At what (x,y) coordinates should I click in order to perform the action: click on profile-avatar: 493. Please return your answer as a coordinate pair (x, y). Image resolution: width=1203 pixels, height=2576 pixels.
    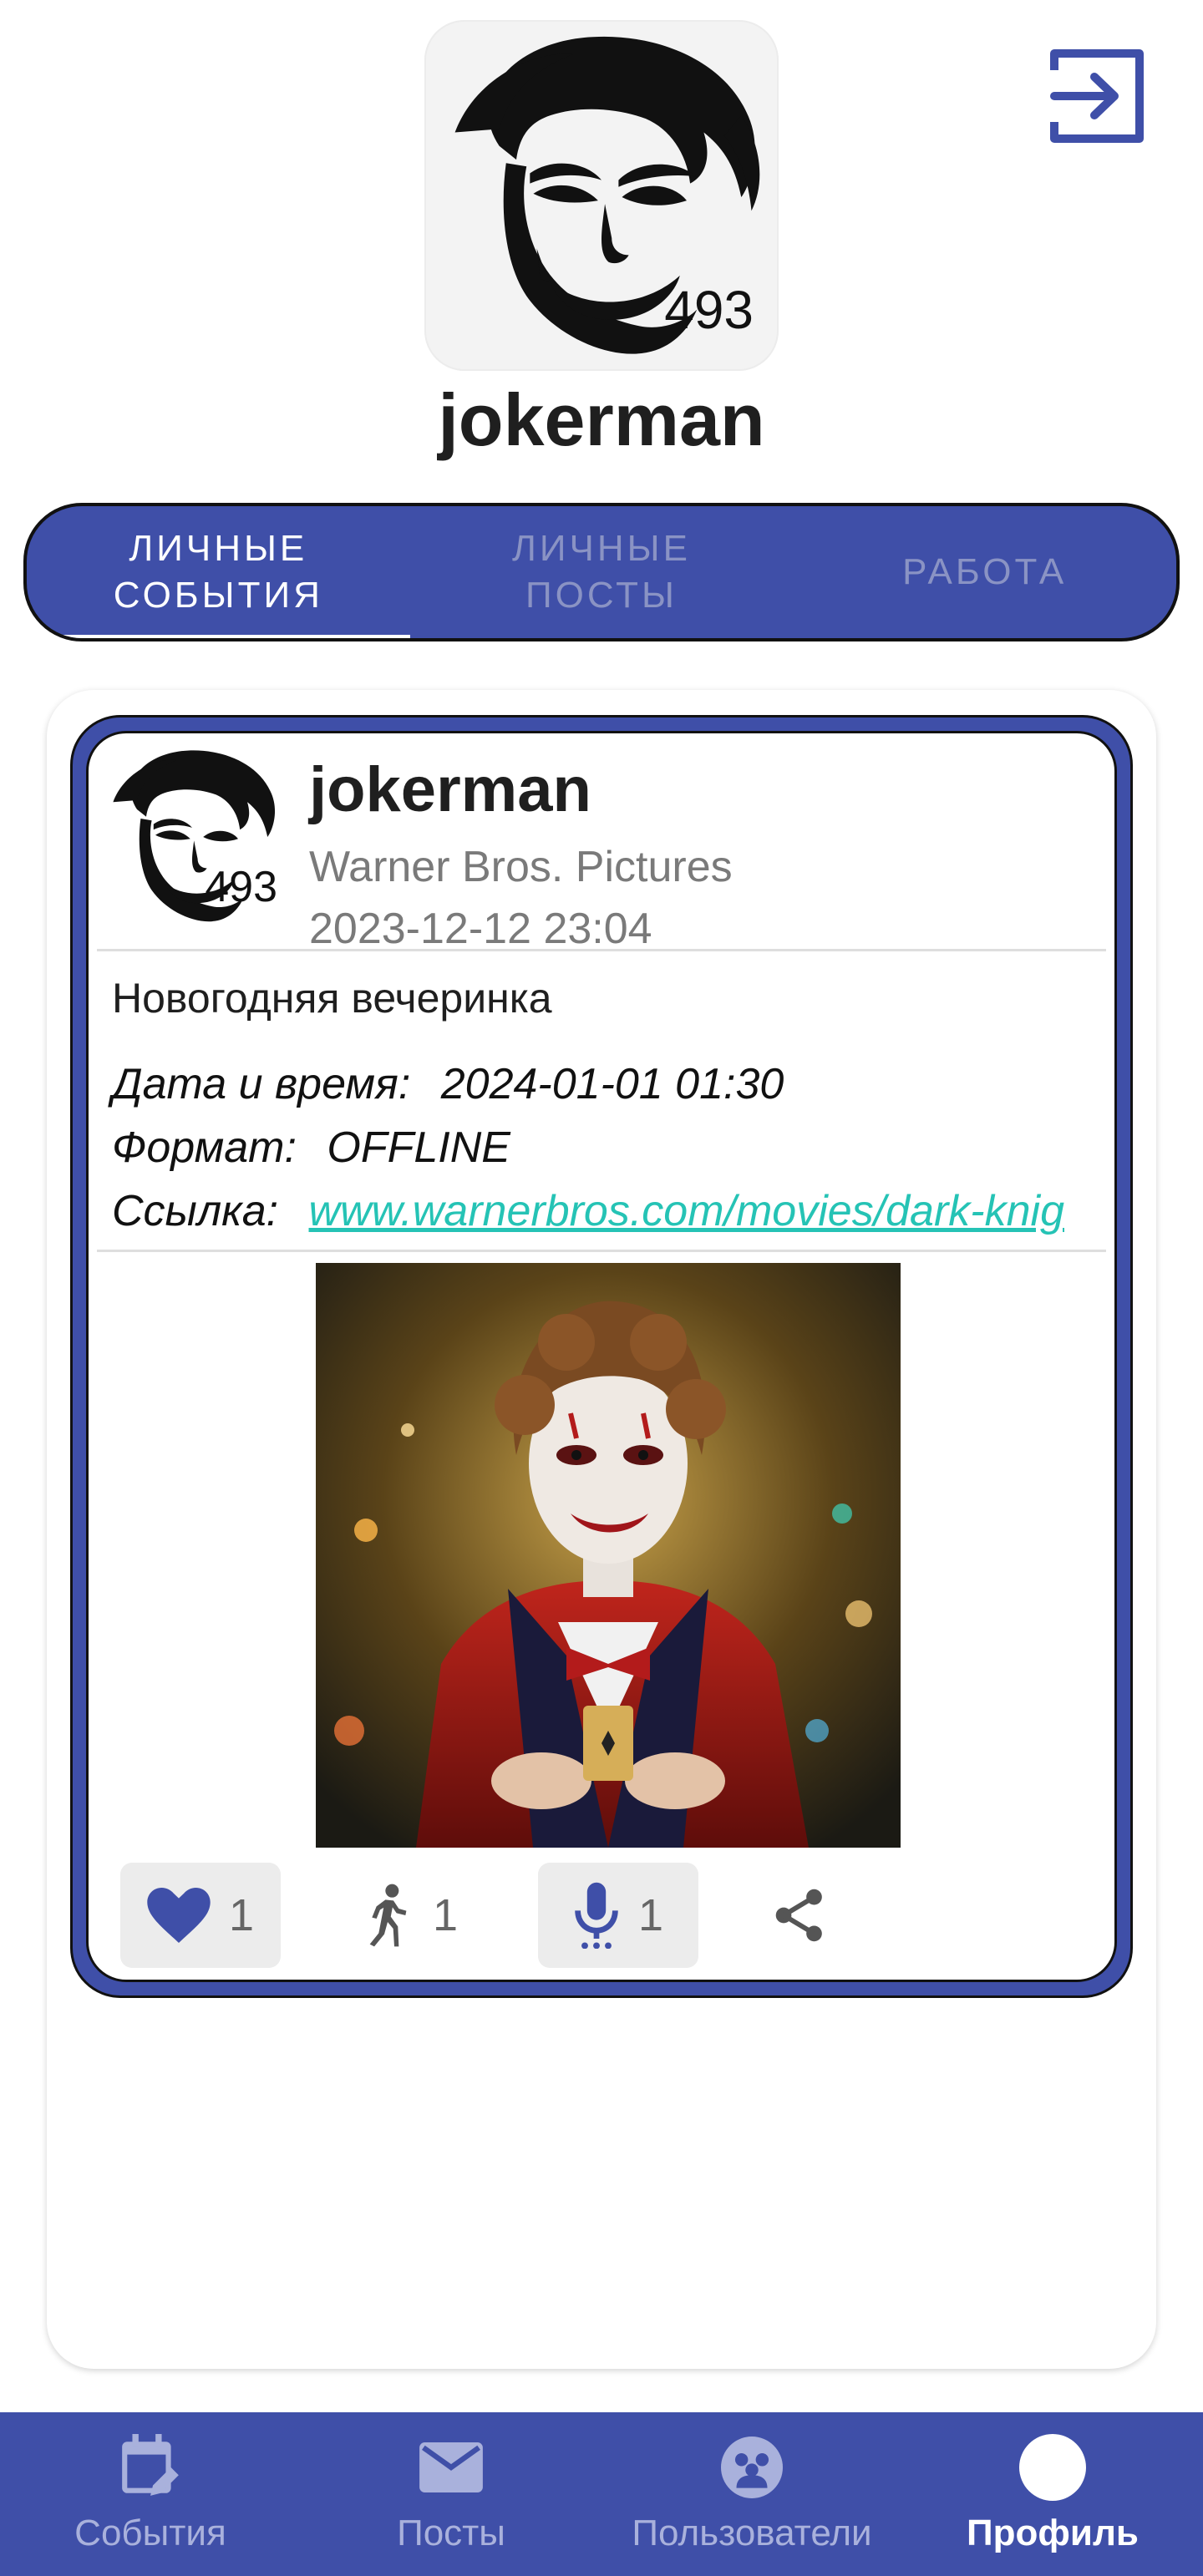
    Looking at the image, I should click on (601, 195).